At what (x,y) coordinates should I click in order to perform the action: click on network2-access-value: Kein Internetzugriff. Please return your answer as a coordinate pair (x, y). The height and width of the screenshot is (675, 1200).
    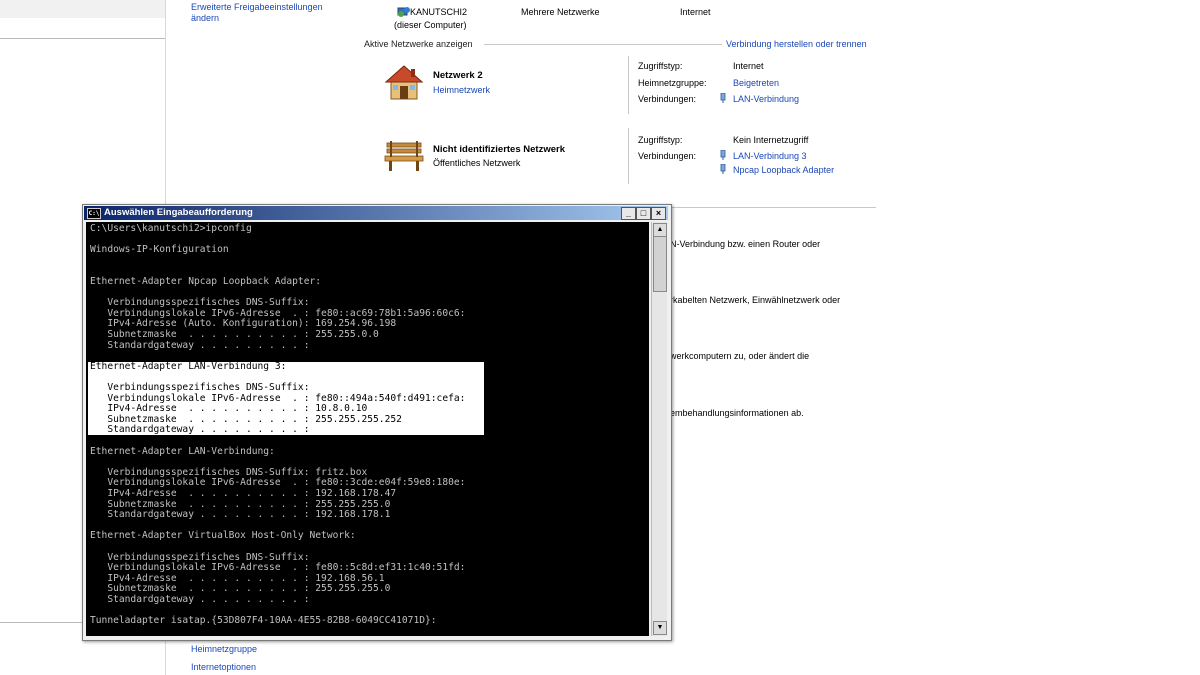
    Looking at the image, I should click on (771, 140).